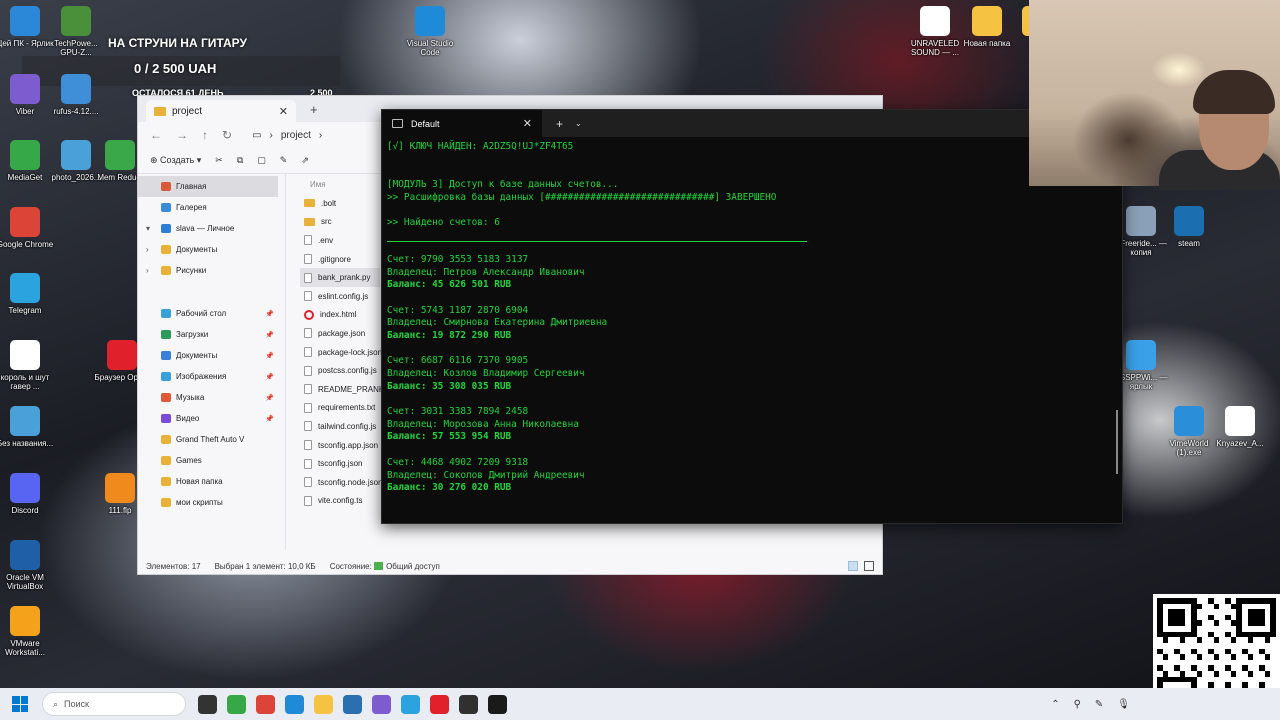 The width and height of the screenshot is (1280, 720). Describe the element at coordinates (323, 704) in the screenshot. I see `file-explorer-icon` at that location.